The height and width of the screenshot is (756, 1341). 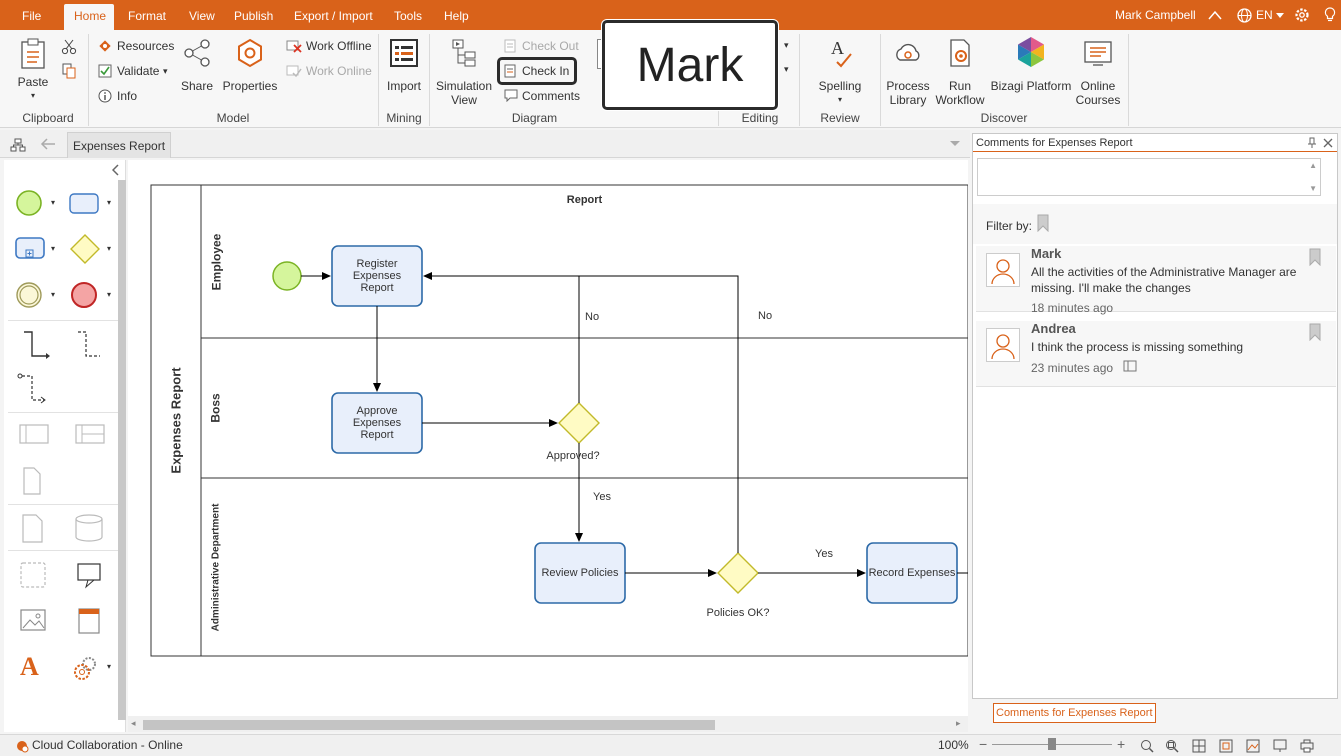 What do you see at coordinates (197, 65) in the screenshot?
I see `share-button: Share` at bounding box center [197, 65].